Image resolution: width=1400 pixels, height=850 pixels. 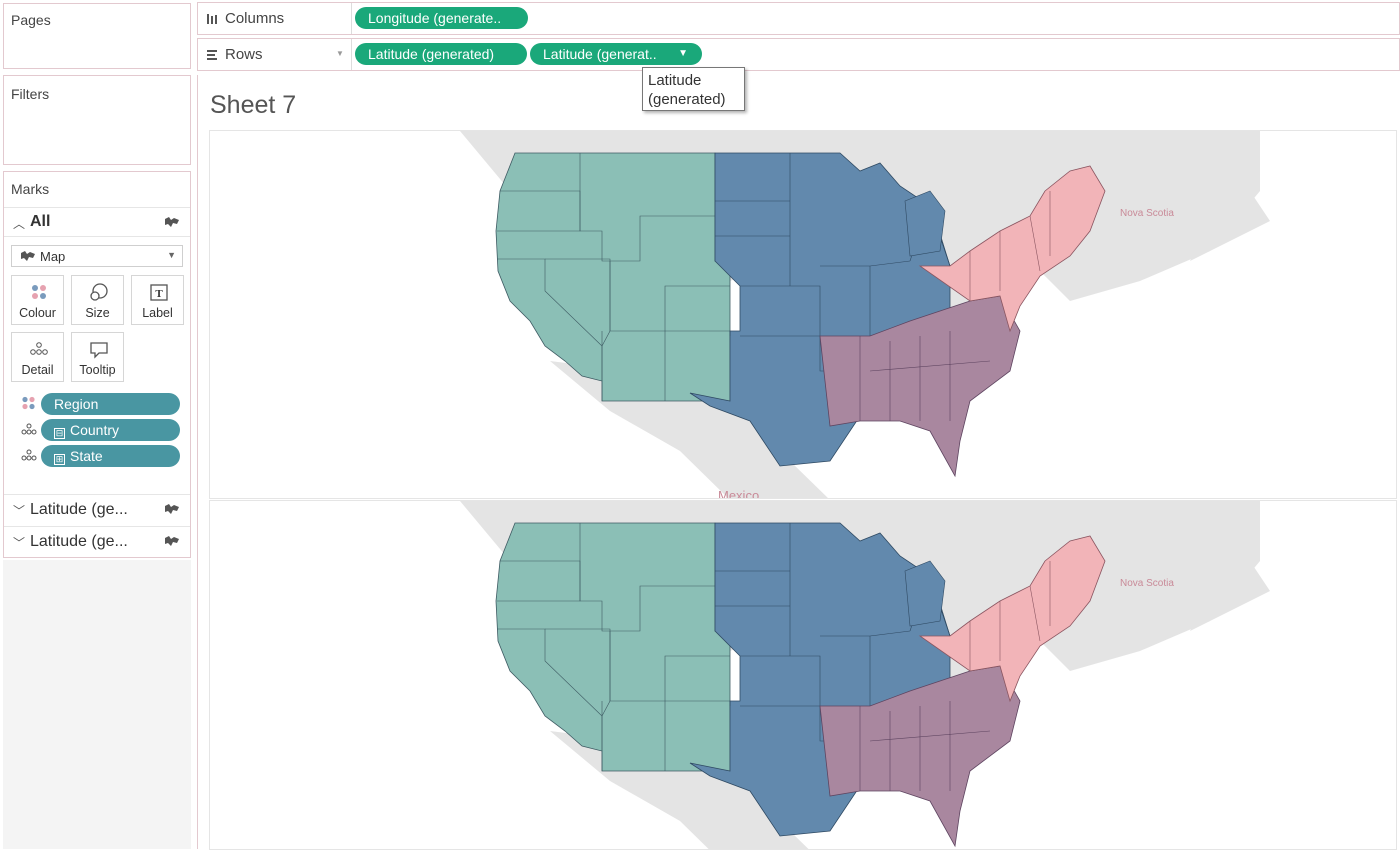 I want to click on rows-label: Rows, so click(x=244, y=54).